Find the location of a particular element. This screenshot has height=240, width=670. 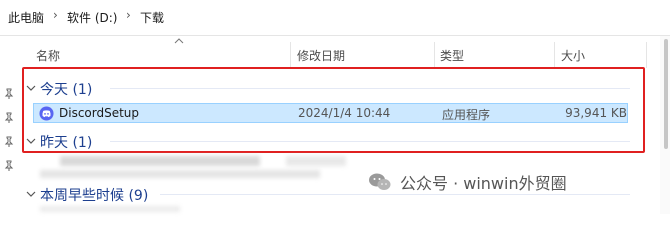

watermark-text: 公众号 · winwin外贸圈 is located at coordinates (483, 183).